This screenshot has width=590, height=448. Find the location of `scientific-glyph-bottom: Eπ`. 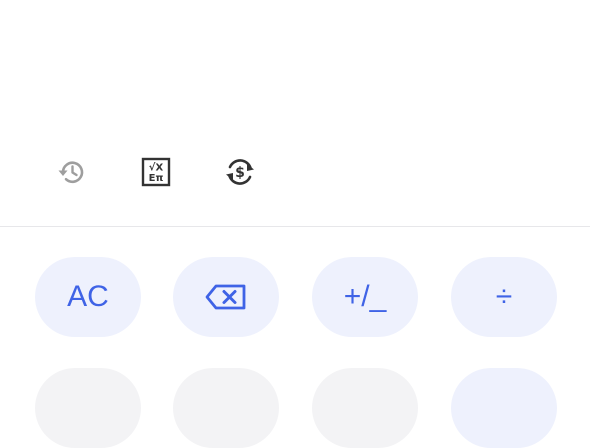

scientific-glyph-bottom: Eπ is located at coordinates (156, 178).